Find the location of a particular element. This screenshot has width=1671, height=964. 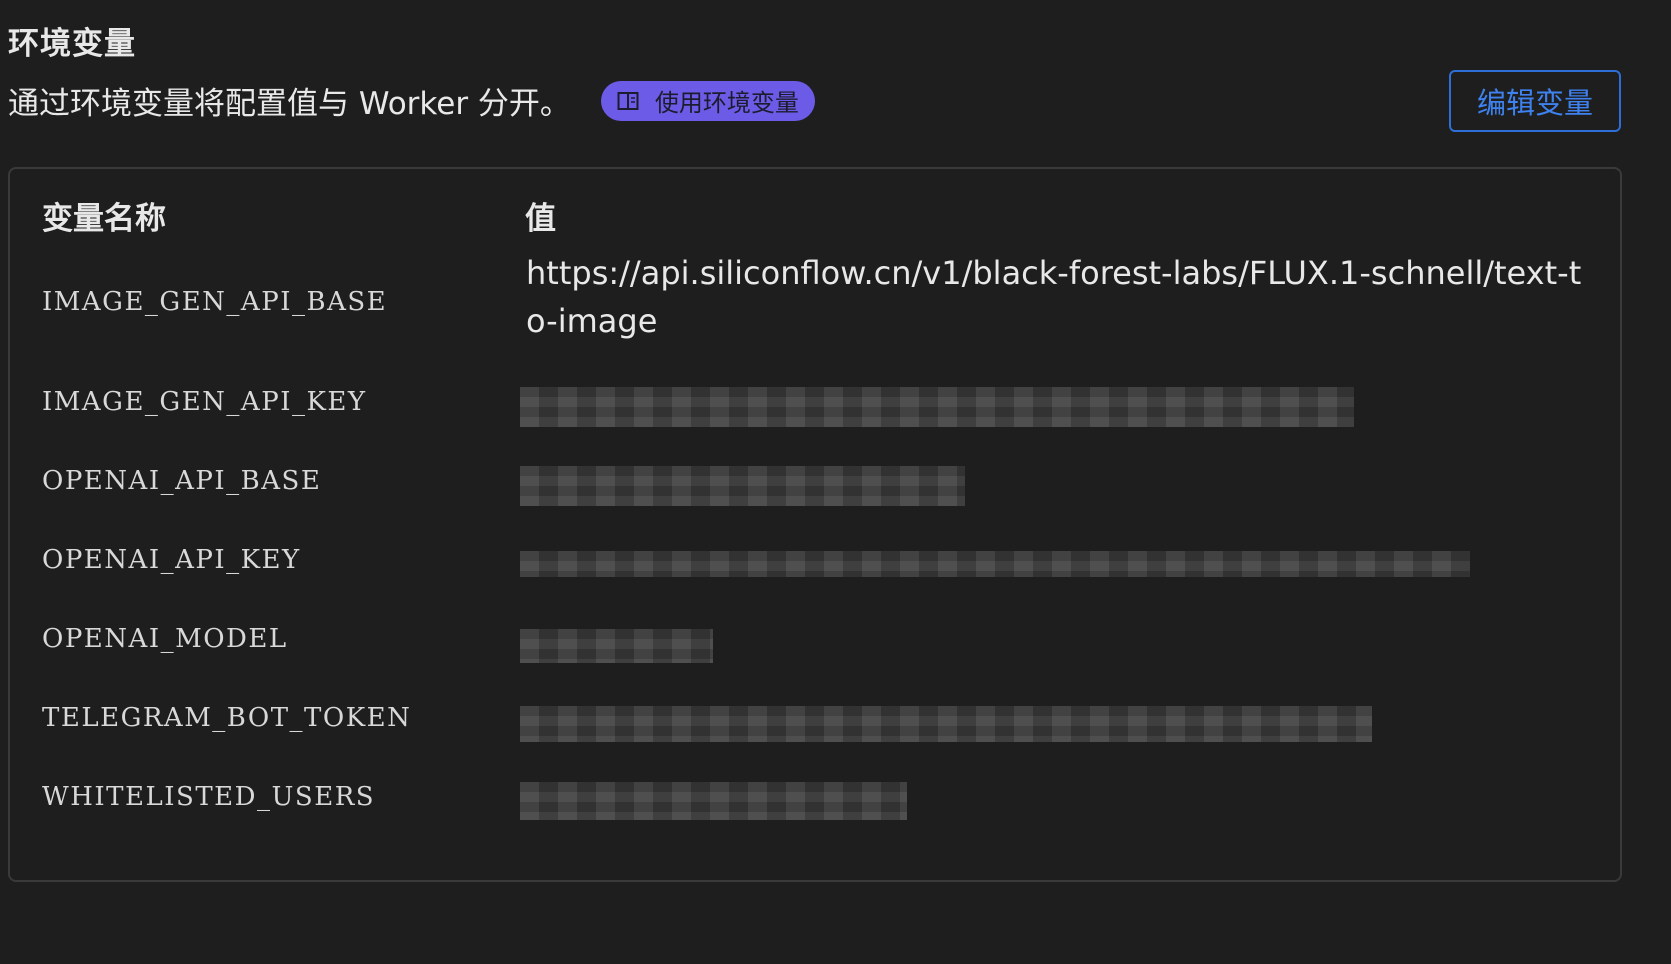

variable-name: OPENAI_MODEL is located at coordinates (165, 639).